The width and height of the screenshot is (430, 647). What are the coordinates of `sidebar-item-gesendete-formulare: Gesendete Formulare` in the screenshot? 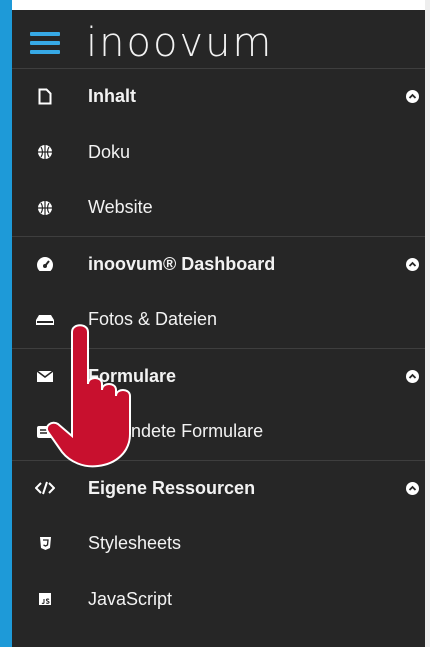 It's located at (218, 432).